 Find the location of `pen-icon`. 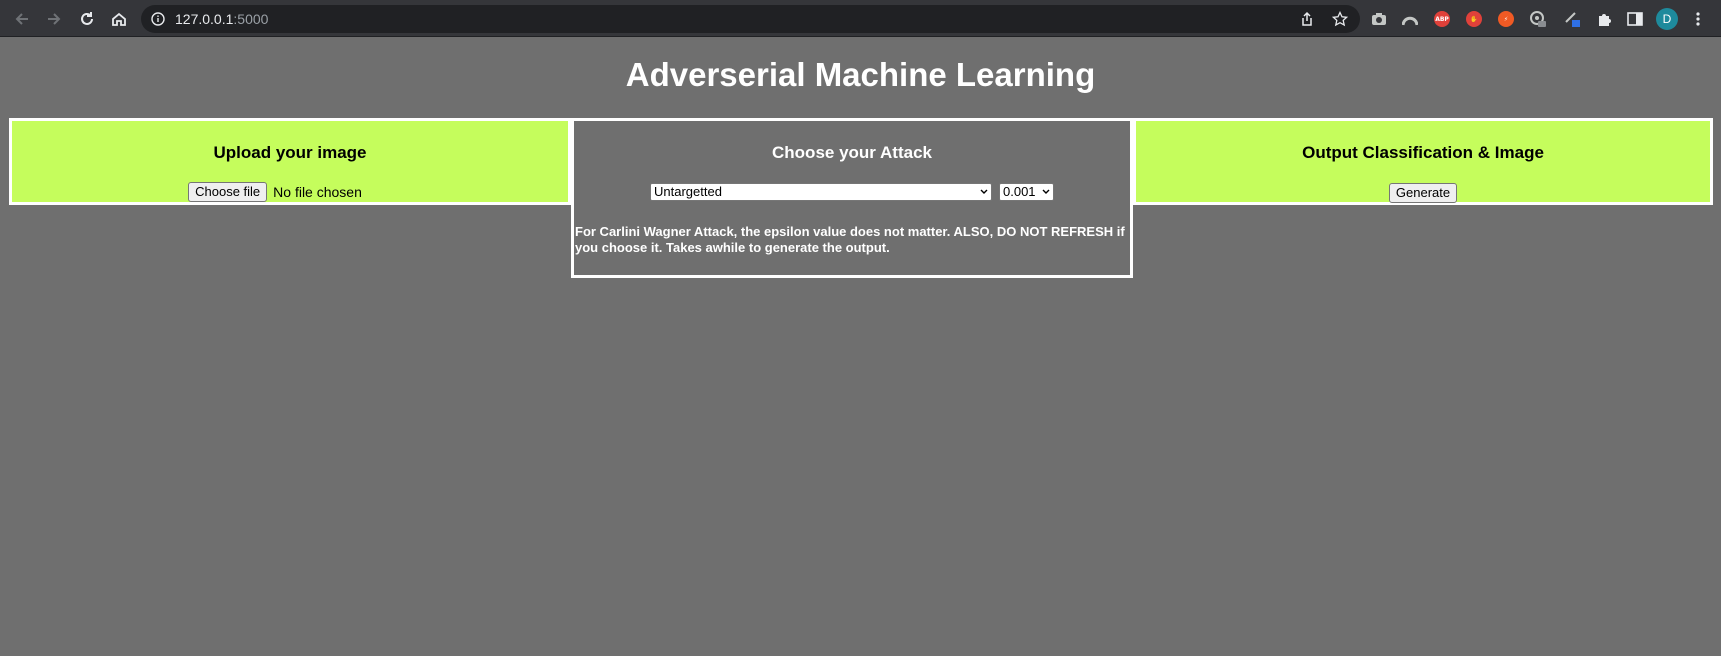

pen-icon is located at coordinates (1573, 19).